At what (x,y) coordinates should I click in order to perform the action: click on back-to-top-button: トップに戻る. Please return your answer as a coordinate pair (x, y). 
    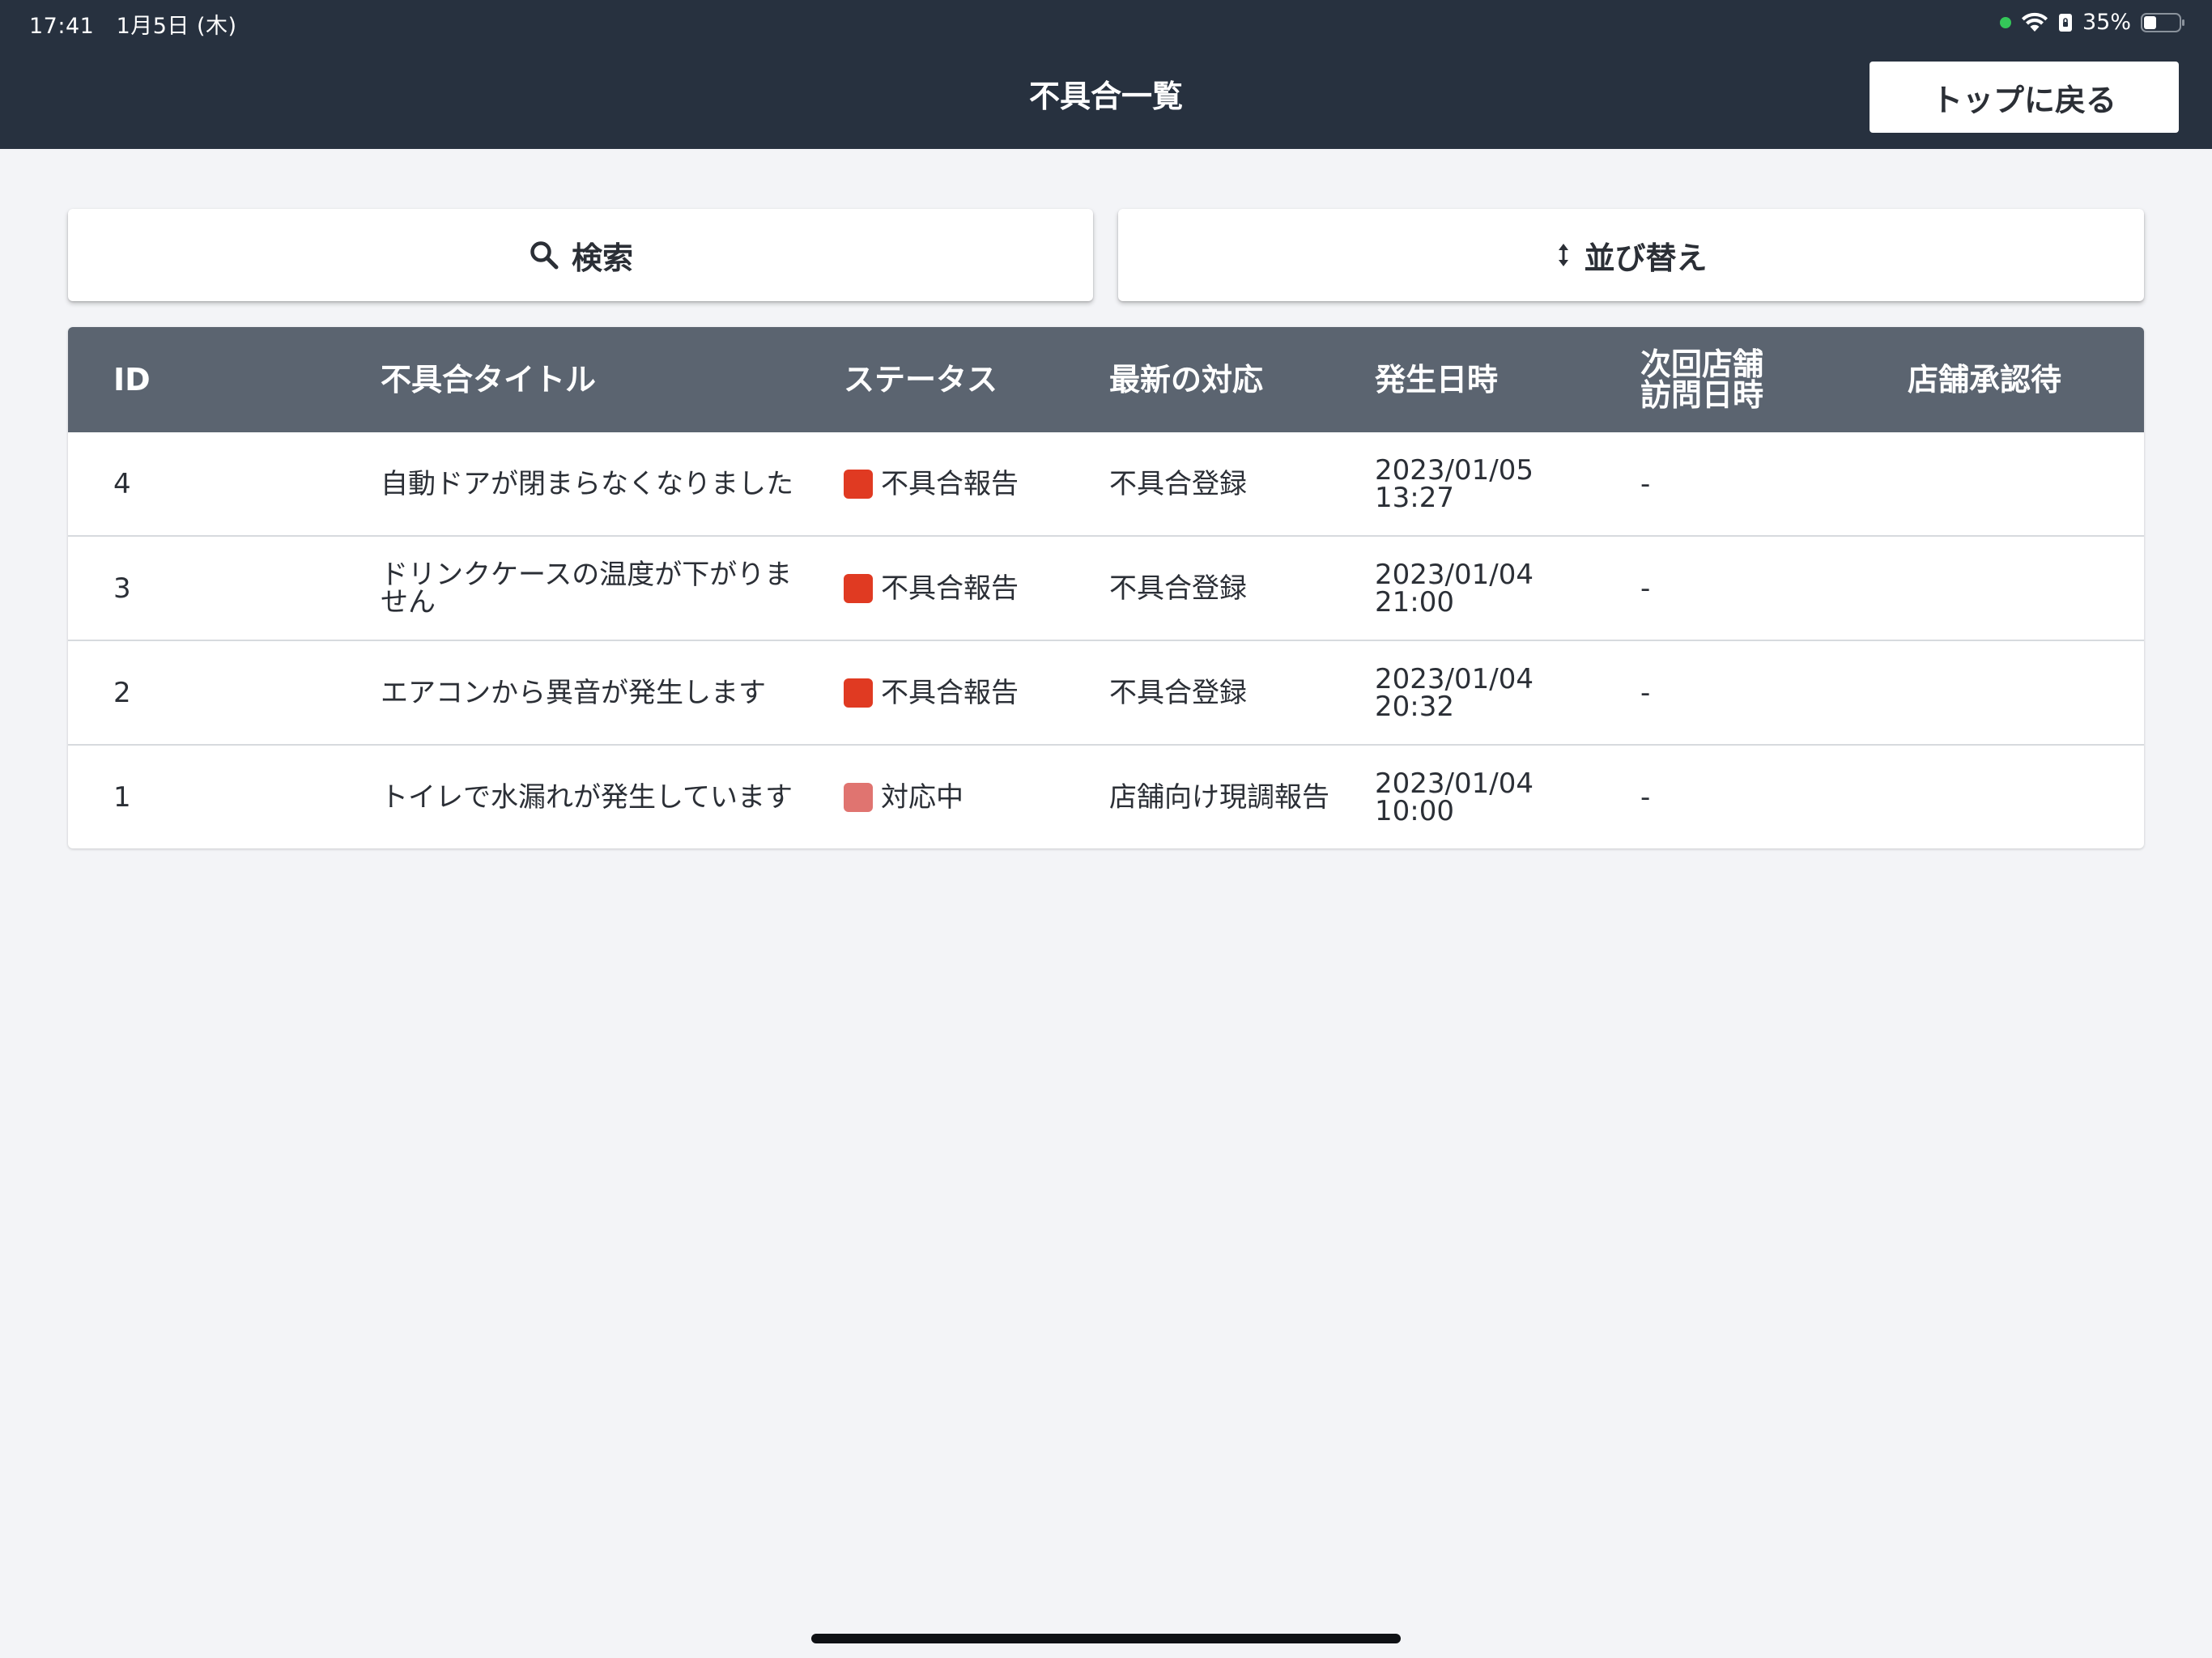
    Looking at the image, I should click on (2025, 97).